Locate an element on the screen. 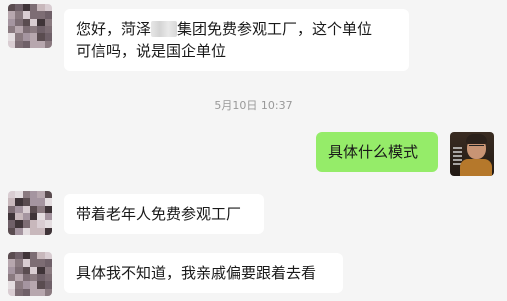 The width and height of the screenshot is (507, 301). message-bubble-incoming: 具体我不知道，我亲戚偏要跟着去看 is located at coordinates (203, 273).